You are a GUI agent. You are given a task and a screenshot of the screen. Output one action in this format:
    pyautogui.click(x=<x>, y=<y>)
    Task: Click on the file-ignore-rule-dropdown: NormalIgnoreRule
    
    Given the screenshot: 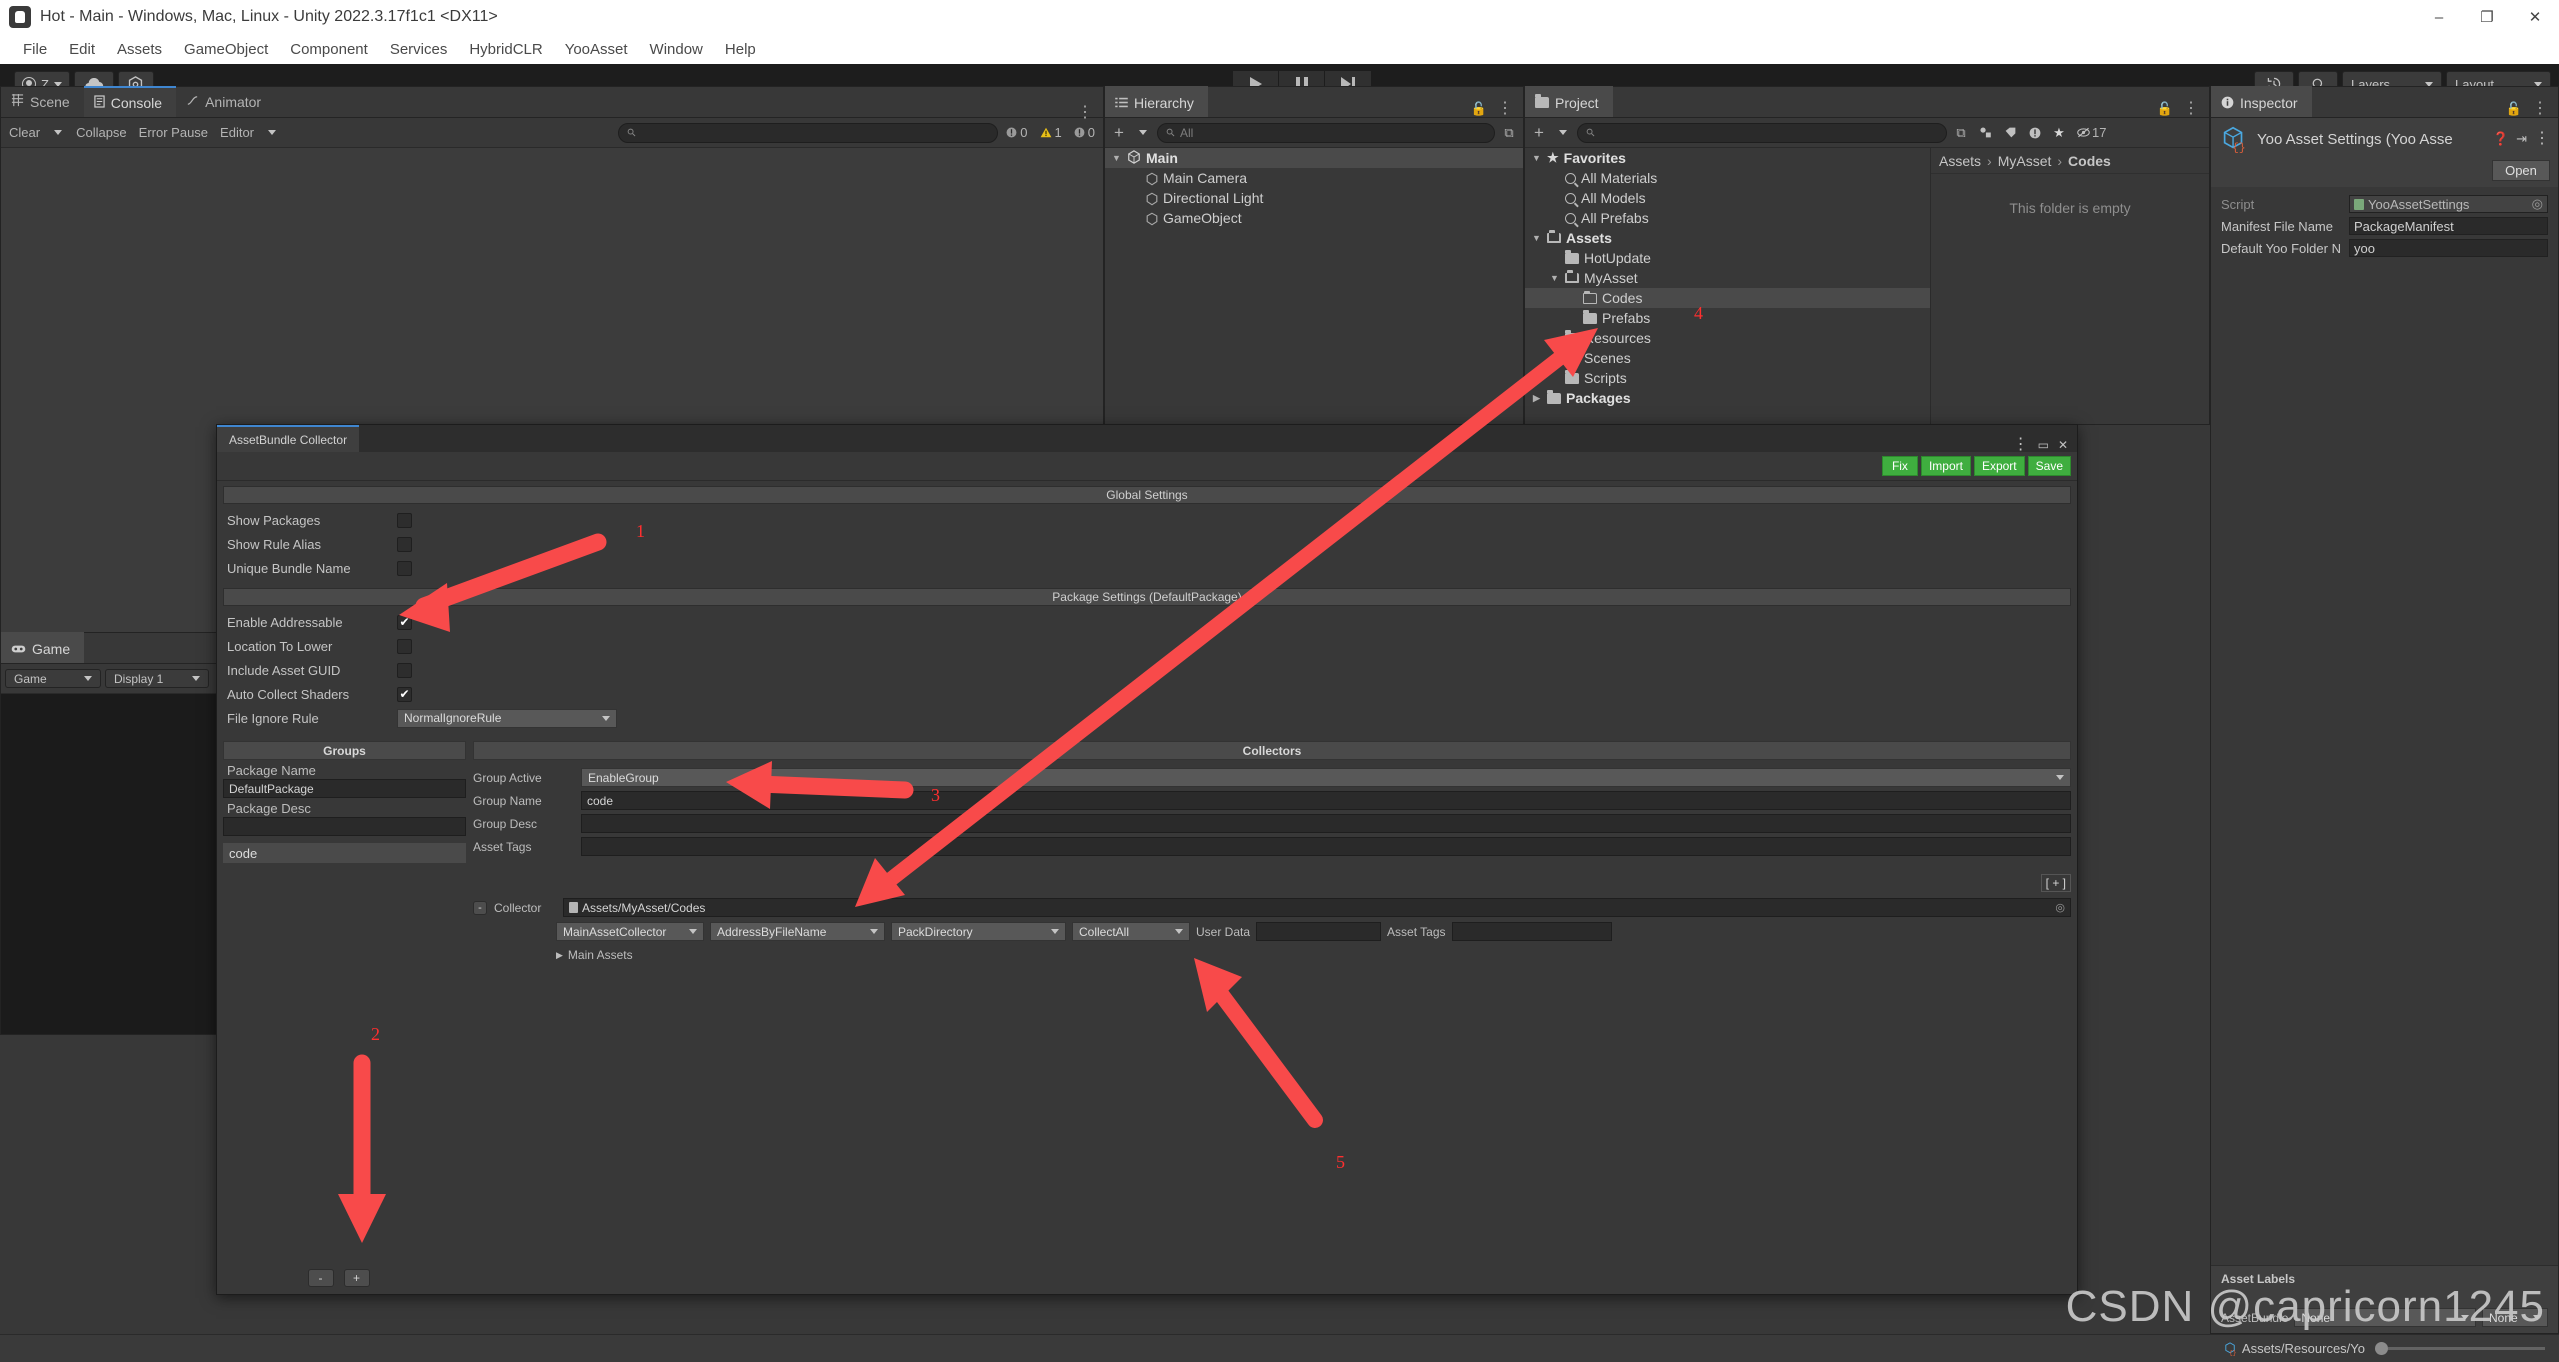 What is the action you would take?
    pyautogui.click(x=507, y=718)
    